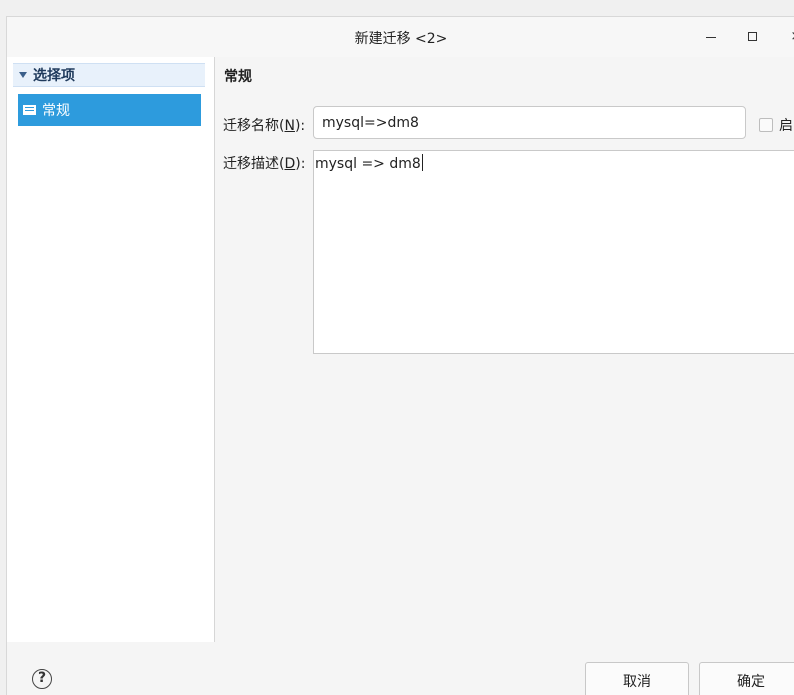  I want to click on text-caret, so click(422, 162).